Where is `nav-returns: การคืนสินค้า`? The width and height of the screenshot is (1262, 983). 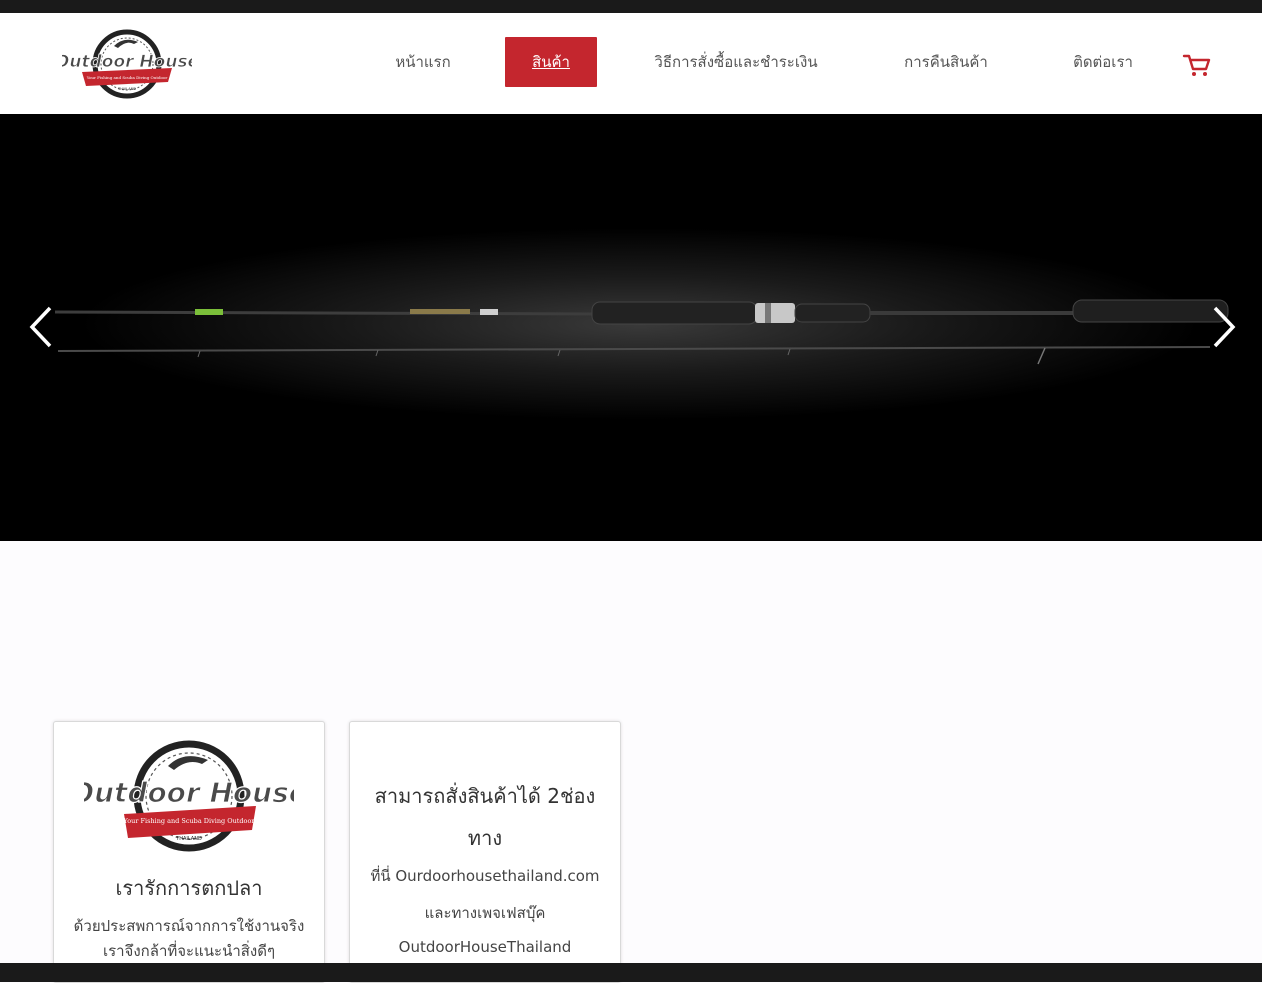
nav-returns: การคืนสินค้า is located at coordinates (946, 62).